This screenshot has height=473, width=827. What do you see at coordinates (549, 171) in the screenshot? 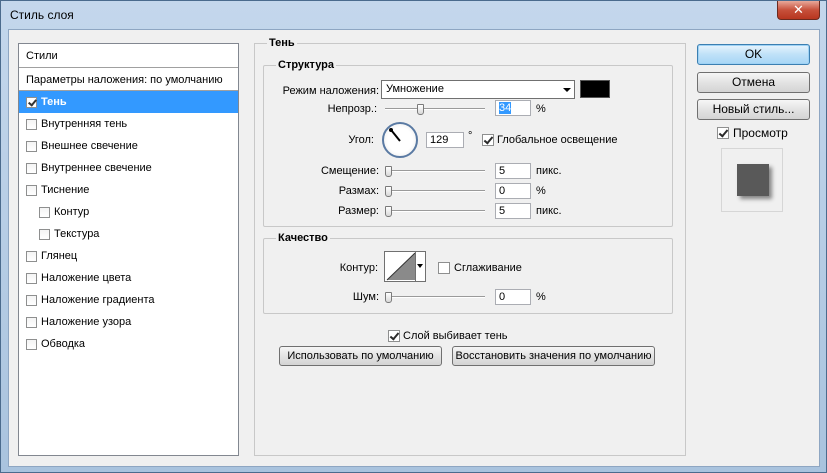
I see `distance-unit: пикс.` at bounding box center [549, 171].